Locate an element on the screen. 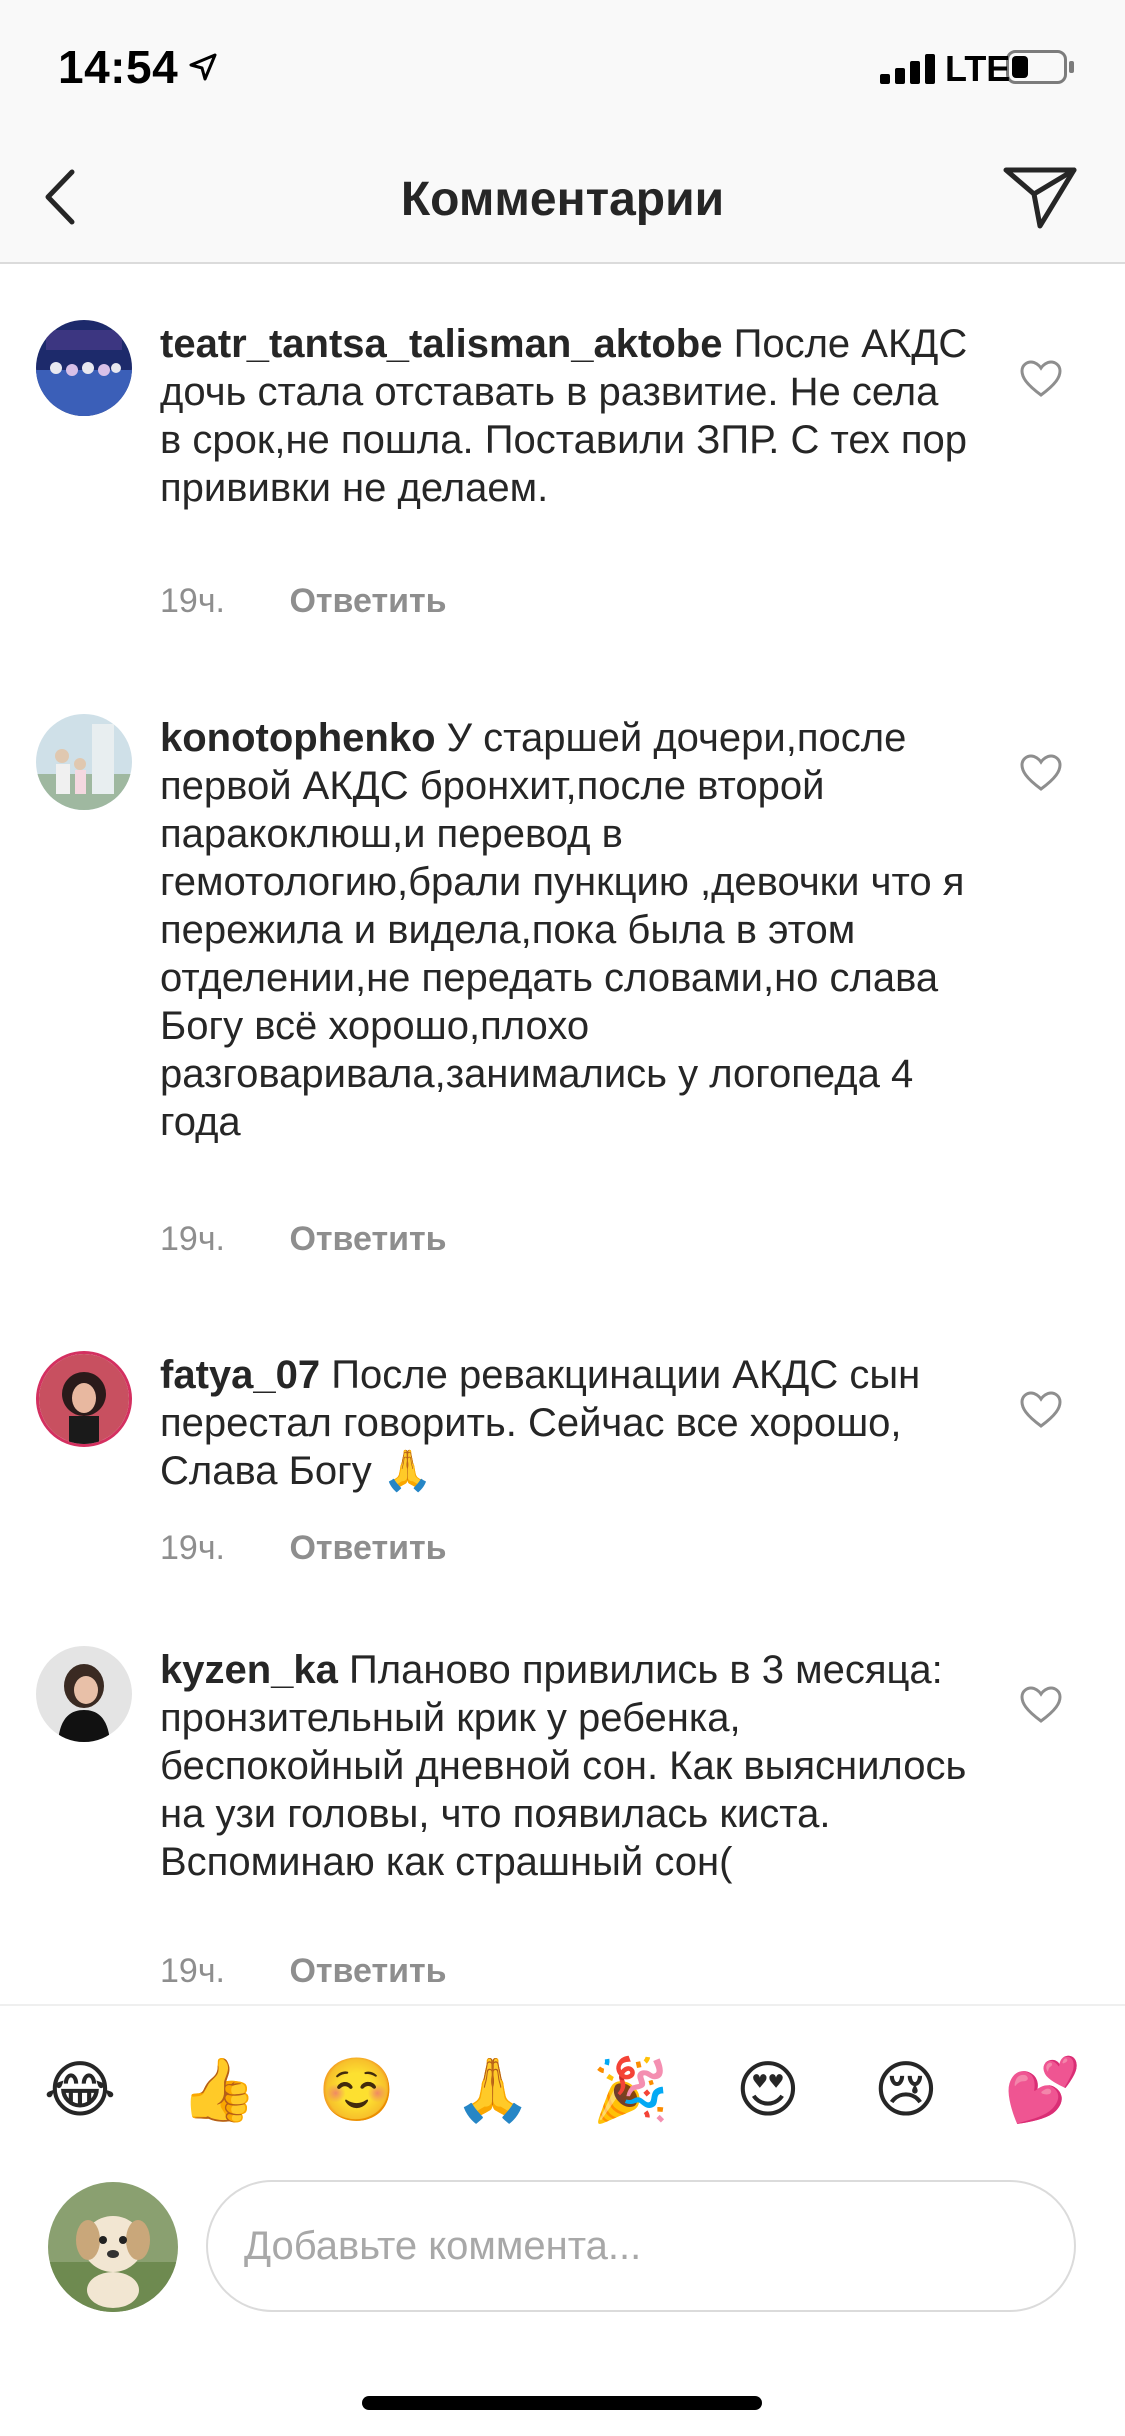  emoji-party-popper: 🎉 is located at coordinates (630, 2090).